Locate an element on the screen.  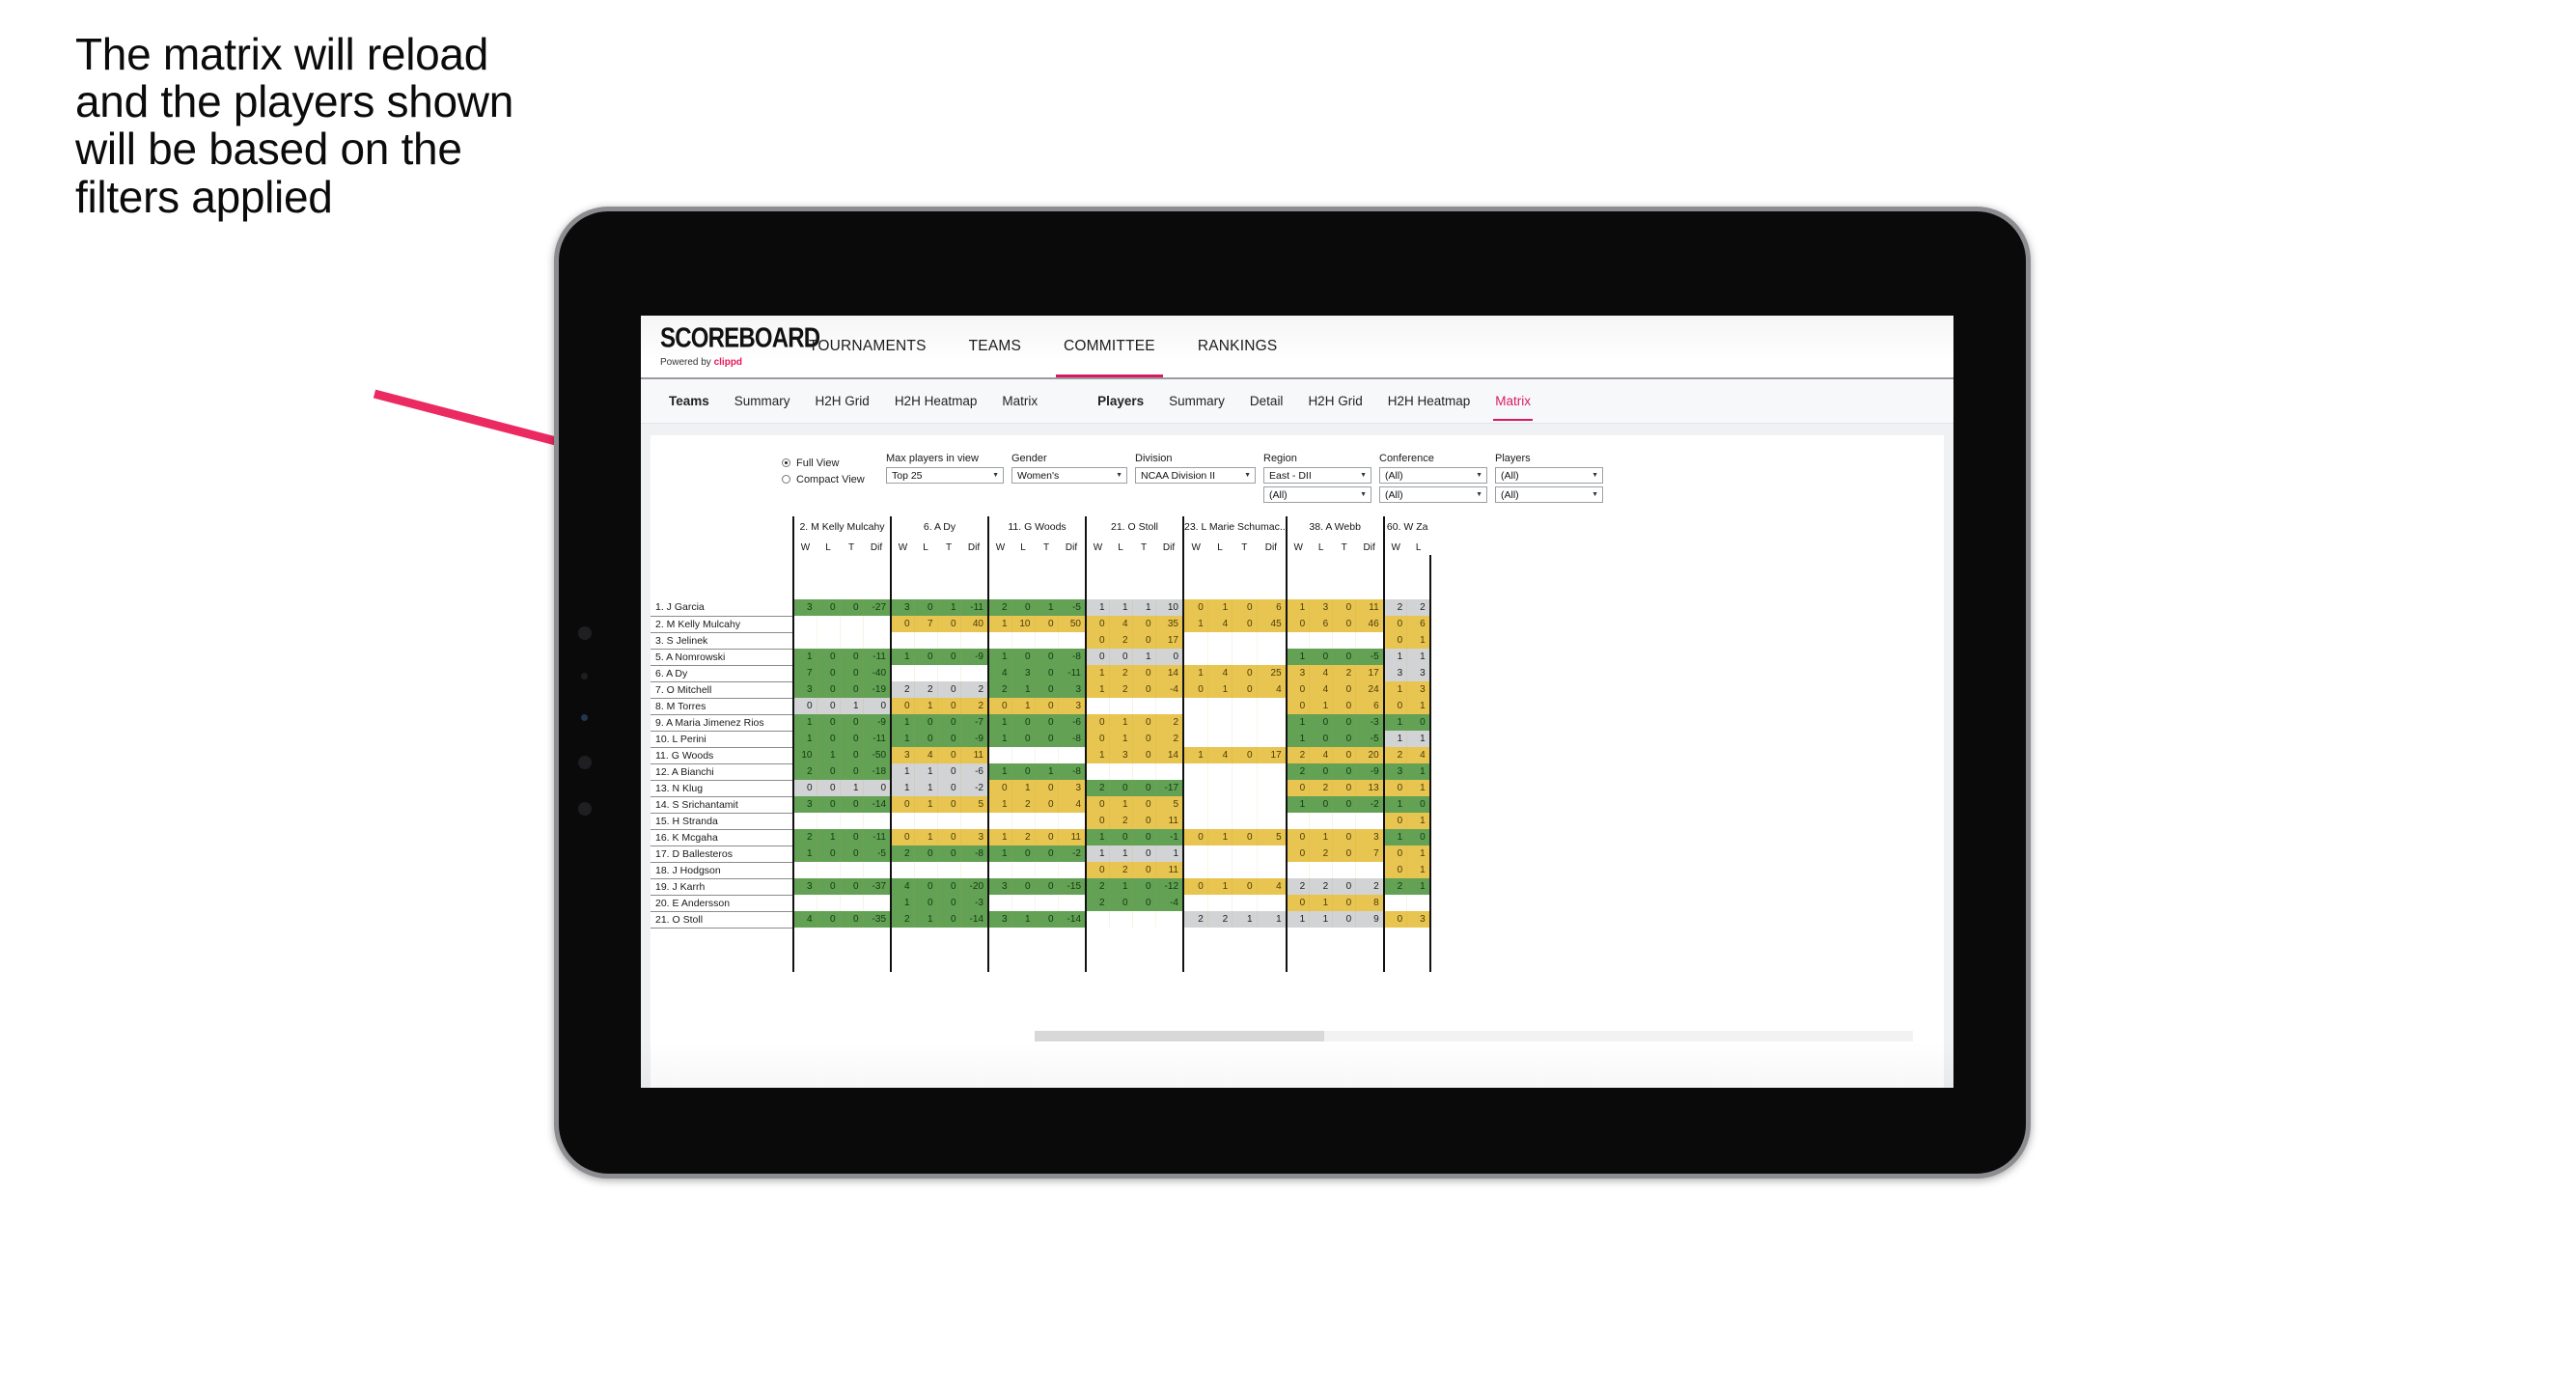
matrix-cell: 5 is located at coordinates (1169, 805).